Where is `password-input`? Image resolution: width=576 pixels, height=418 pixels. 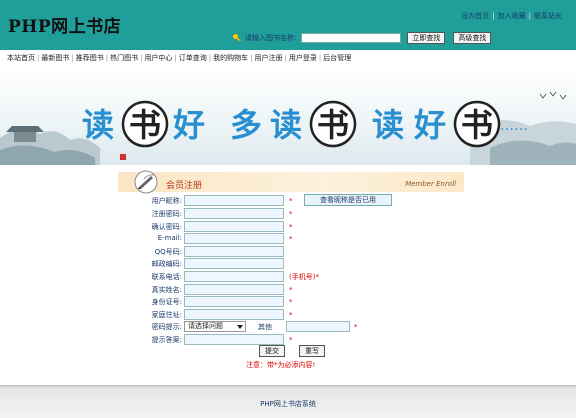 password-input is located at coordinates (234, 213).